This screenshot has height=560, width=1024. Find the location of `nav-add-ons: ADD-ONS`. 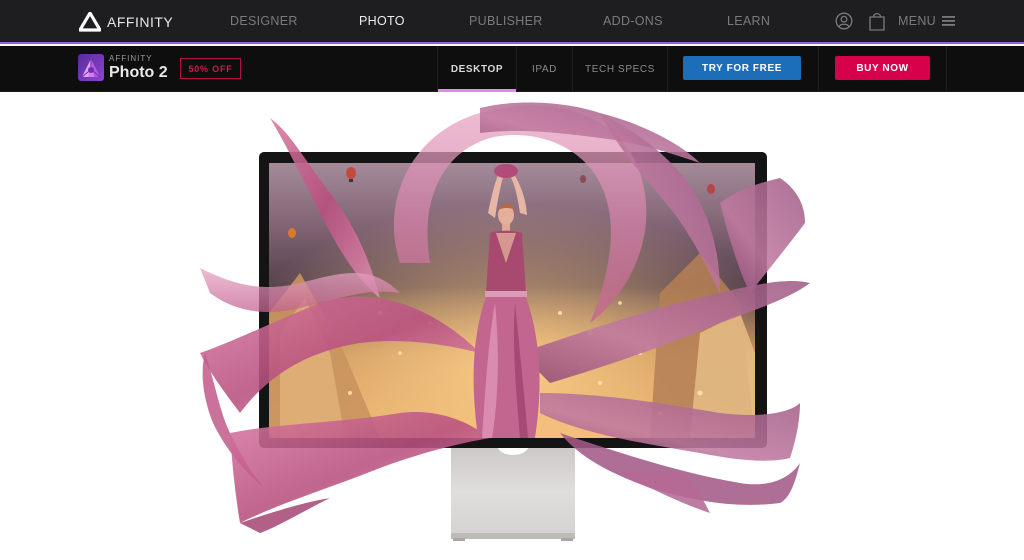

nav-add-ons: ADD-ONS is located at coordinates (633, 21).